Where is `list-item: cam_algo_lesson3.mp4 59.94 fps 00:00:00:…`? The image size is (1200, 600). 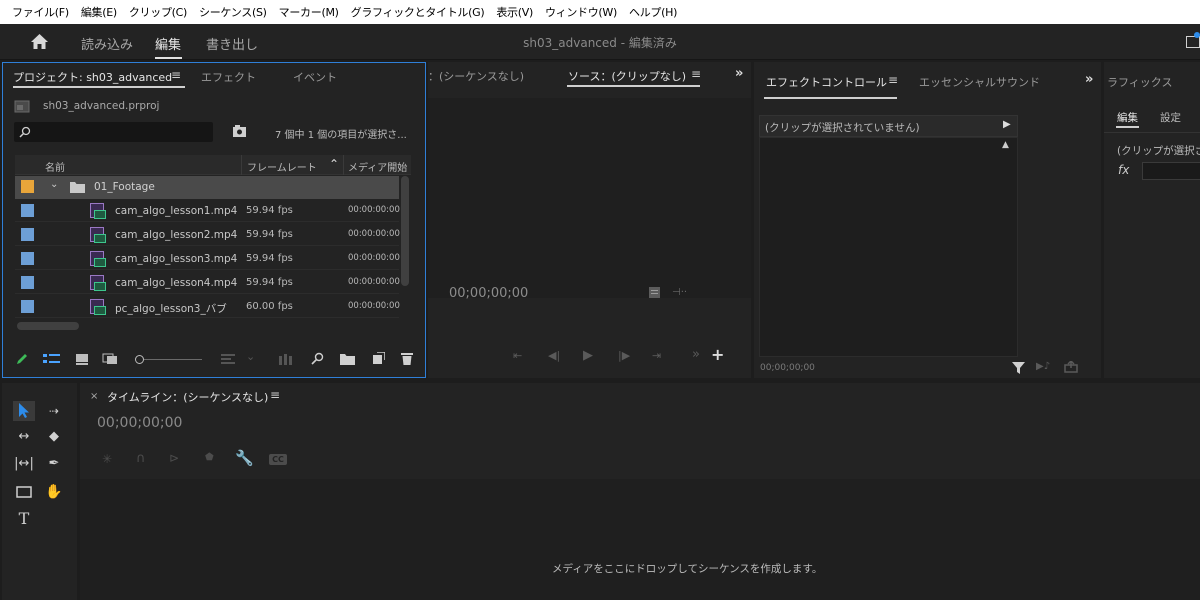 list-item: cam_algo_lesson3.mp4 59.94 fps 00:00:00:… is located at coordinates (207, 258).